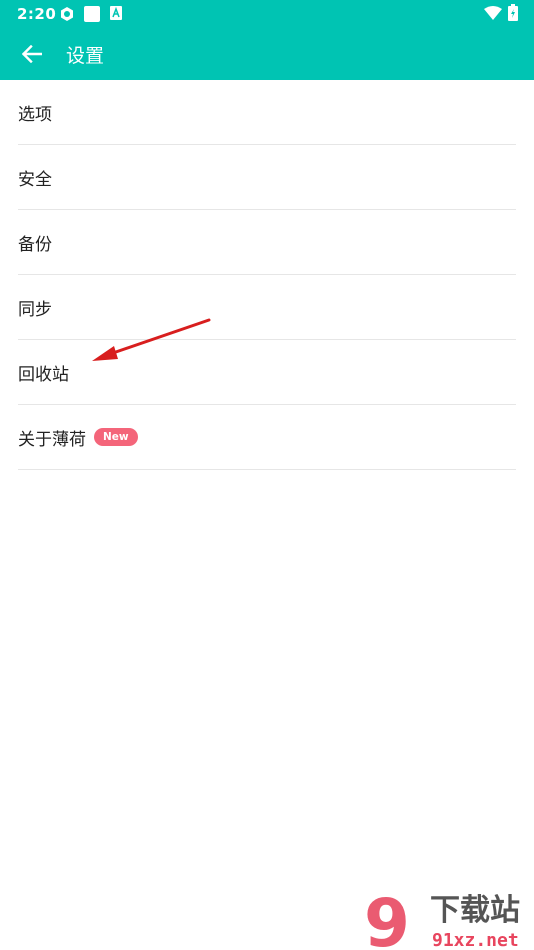  Describe the element at coordinates (35, 309) in the screenshot. I see `settings-item-label: 同步` at that location.